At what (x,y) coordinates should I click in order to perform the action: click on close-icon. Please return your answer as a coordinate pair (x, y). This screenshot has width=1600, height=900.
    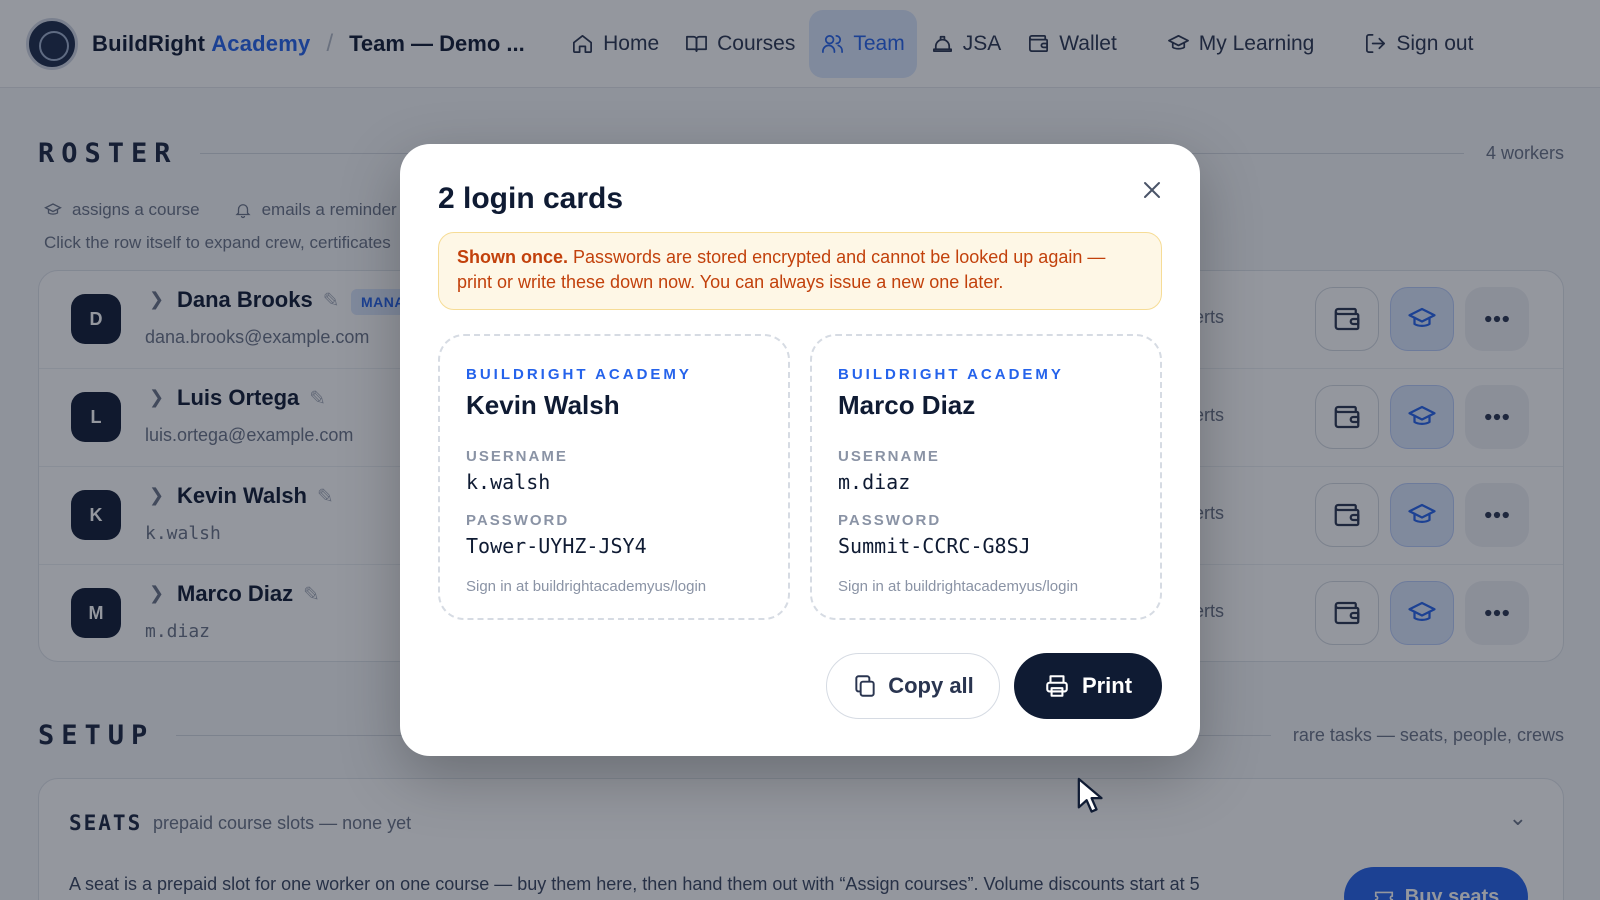
    Looking at the image, I should click on (1152, 190).